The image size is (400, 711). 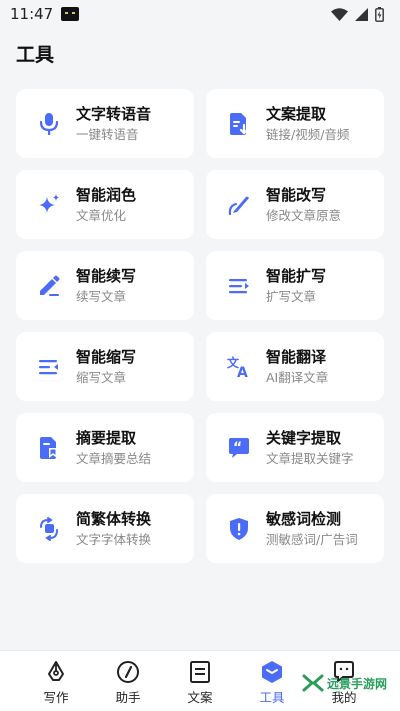 I want to click on translate-icon: 文 A, so click(x=239, y=367).